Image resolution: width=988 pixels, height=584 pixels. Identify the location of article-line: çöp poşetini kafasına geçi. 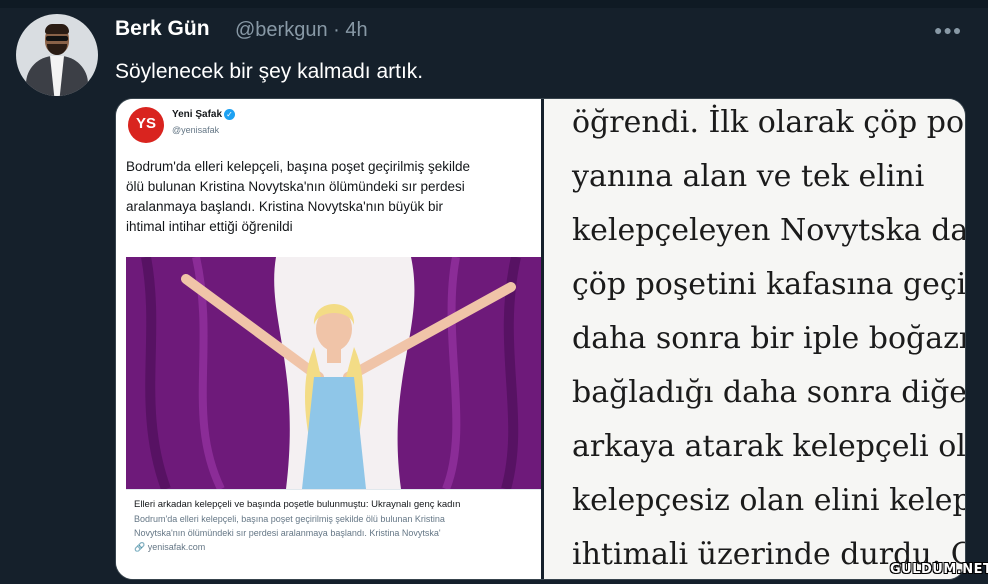
(769, 284).